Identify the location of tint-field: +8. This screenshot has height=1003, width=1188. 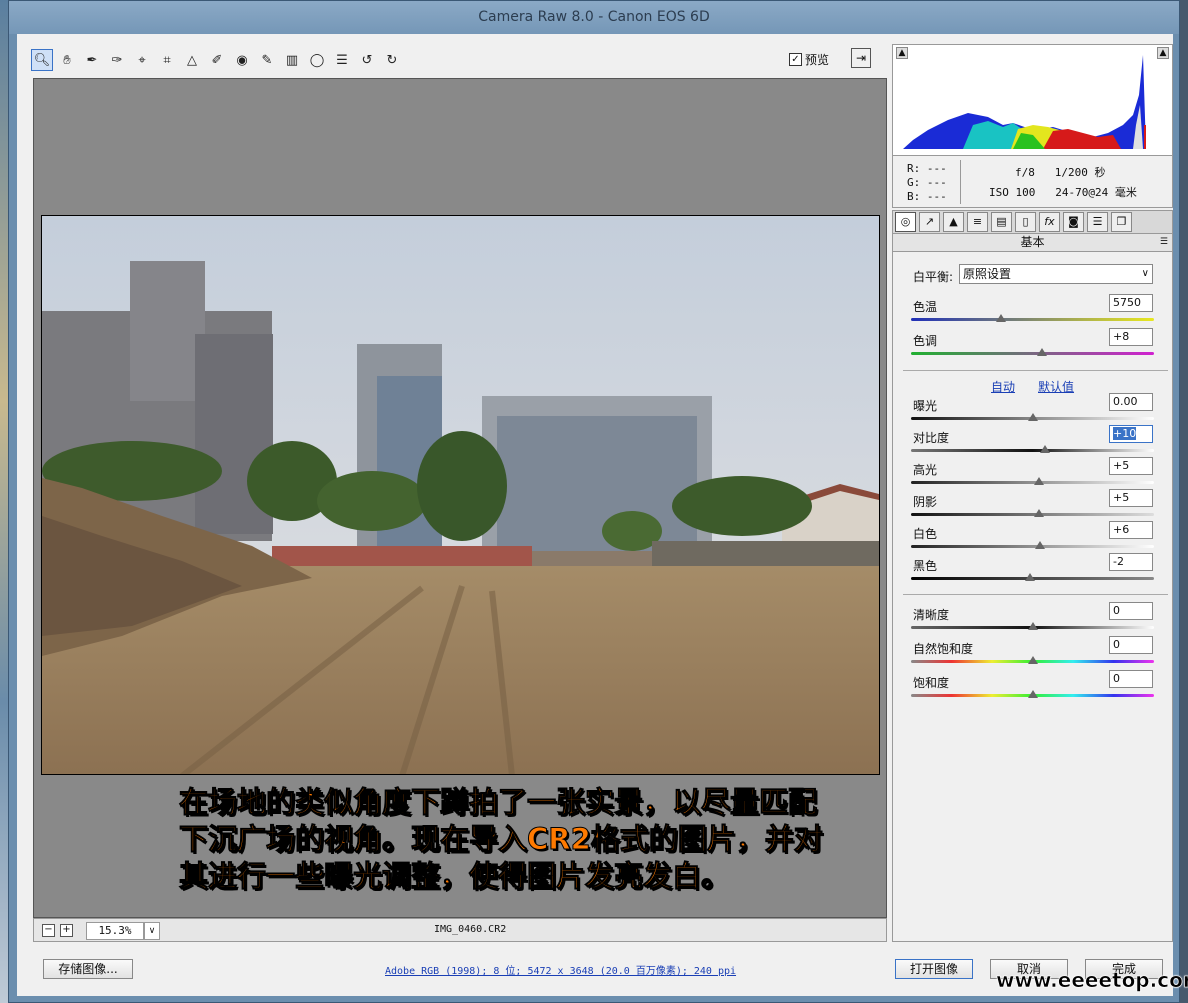
(1131, 337).